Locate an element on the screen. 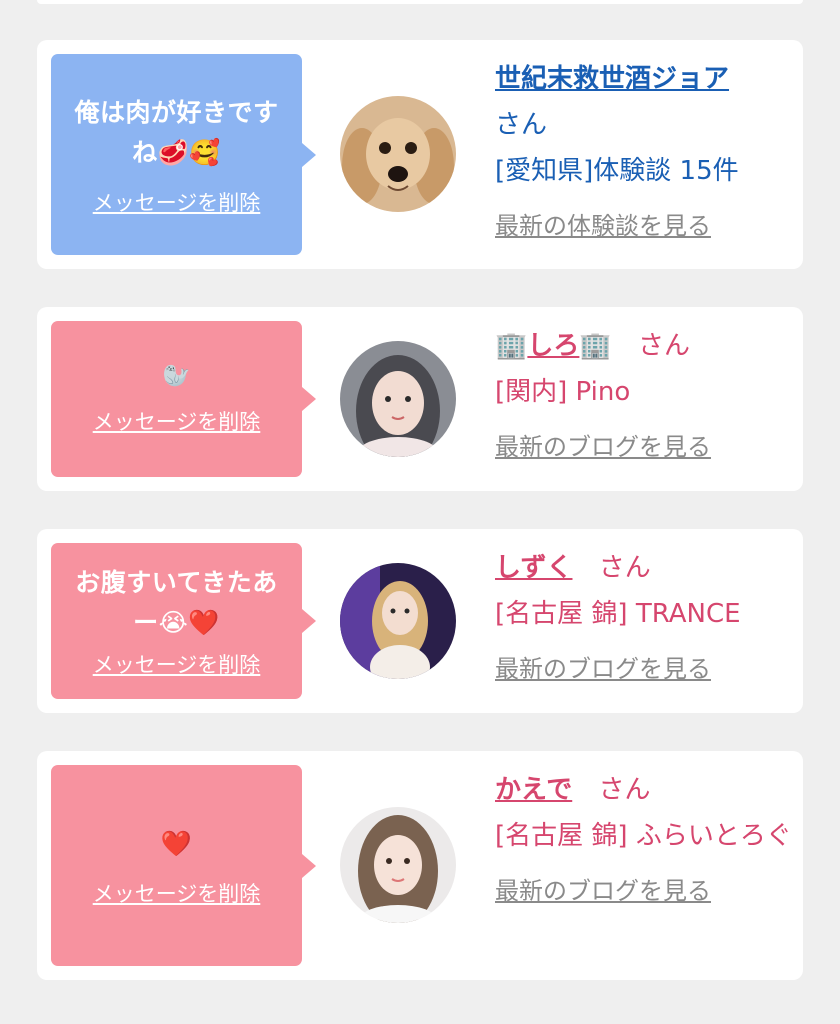 The image size is (840, 1024). user-name-link: しろ is located at coordinates (553, 346).